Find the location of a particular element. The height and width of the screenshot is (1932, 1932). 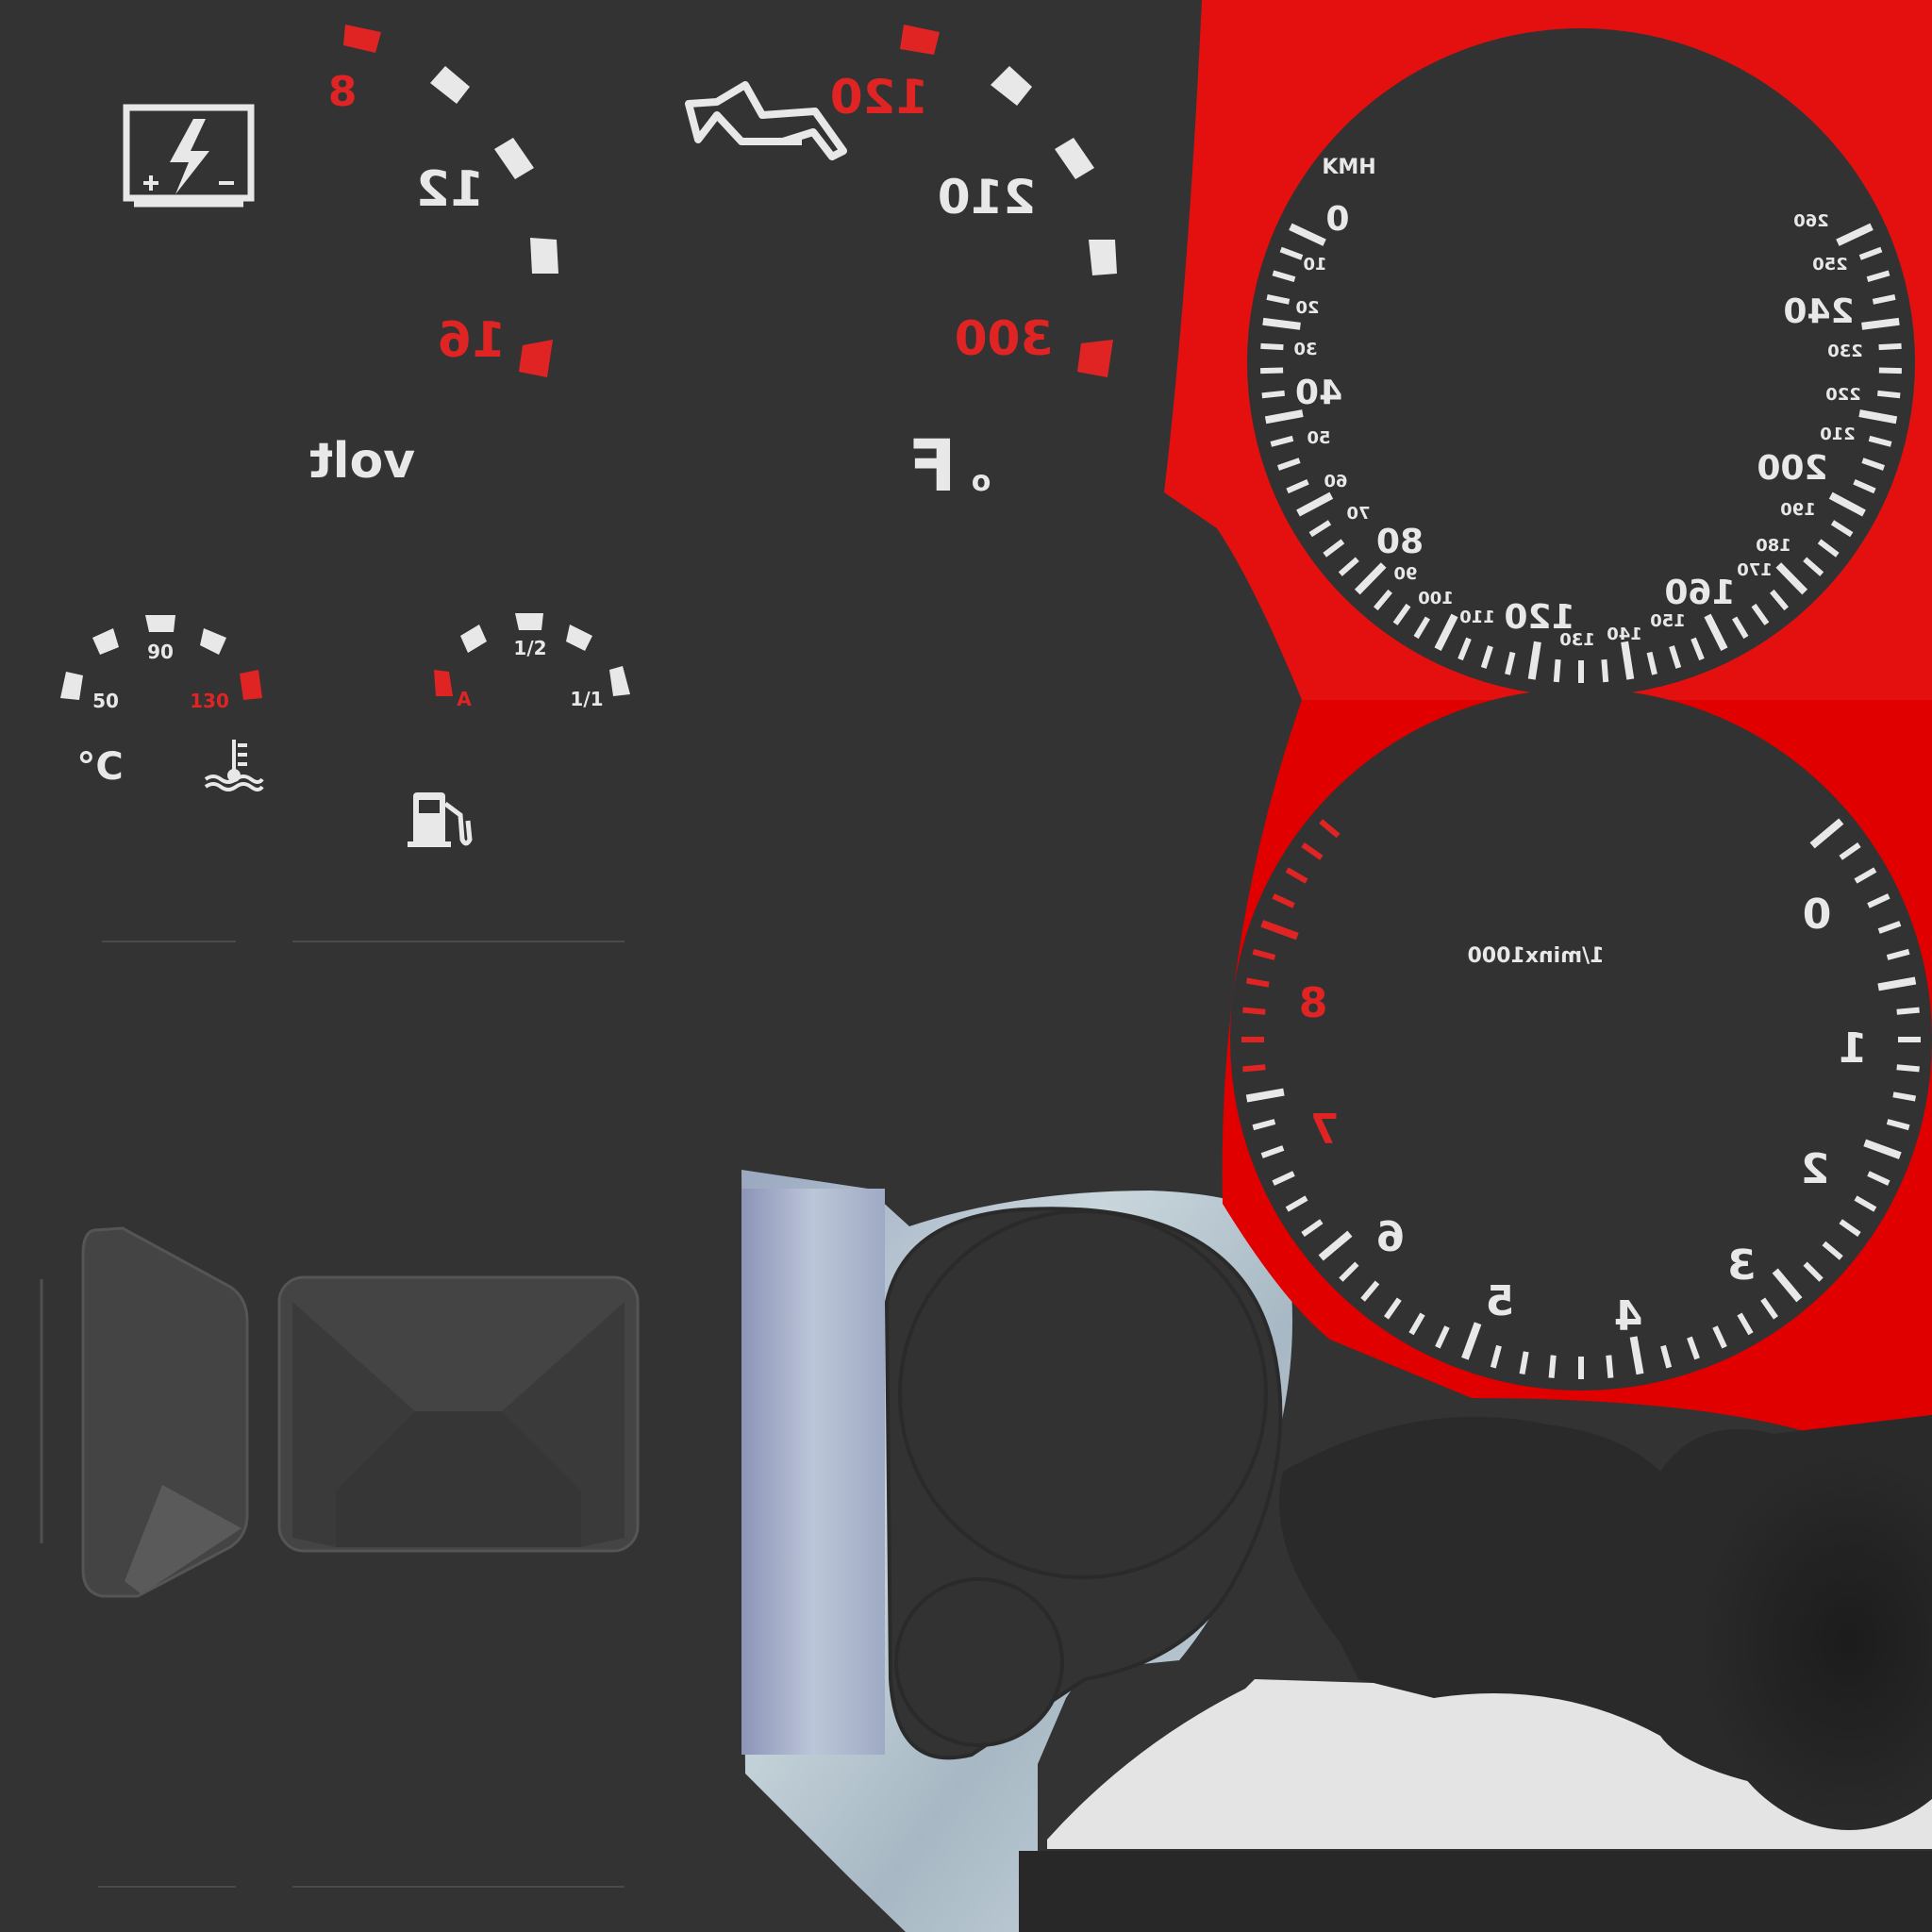

temp-label-130: 130 is located at coordinates (209, 701).